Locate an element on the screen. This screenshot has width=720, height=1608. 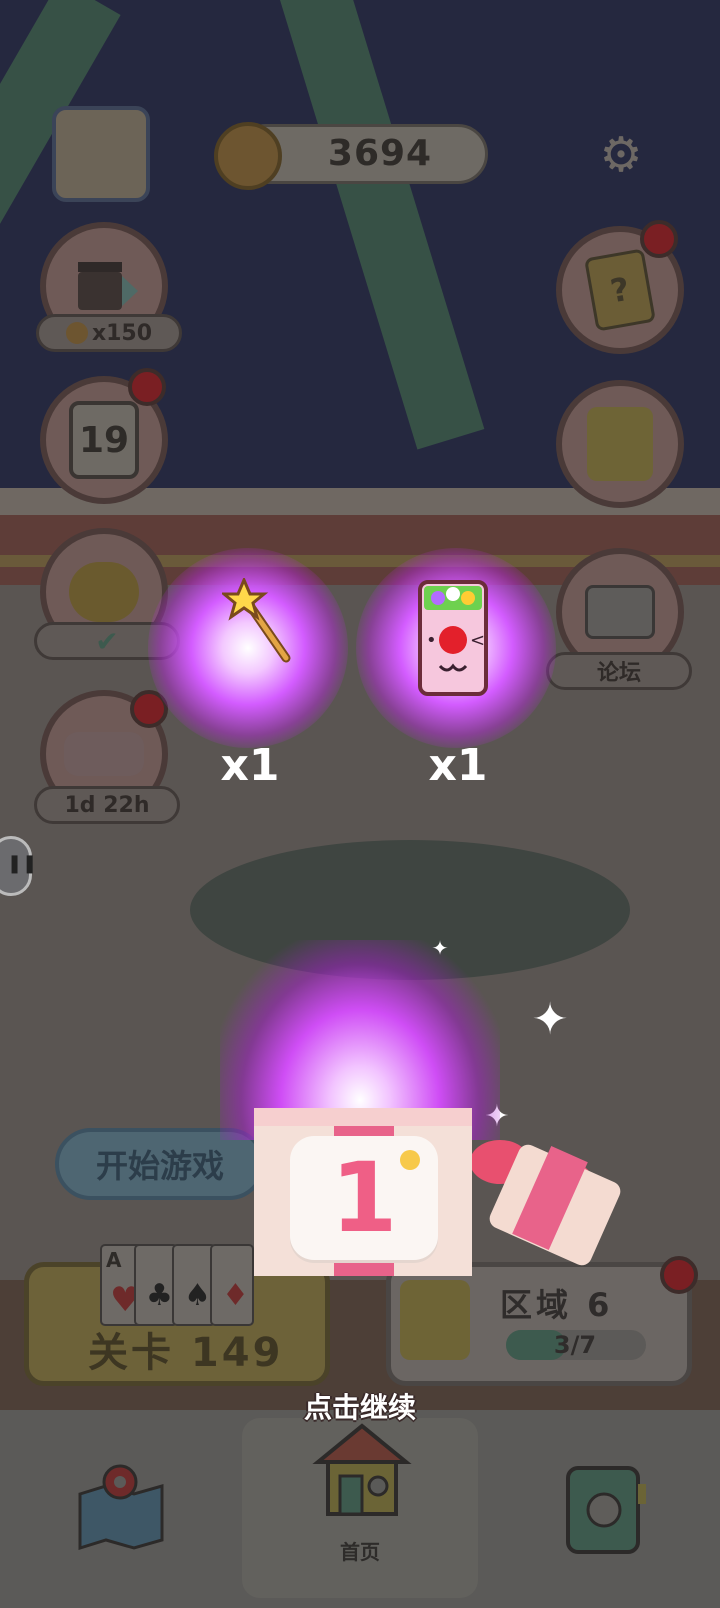
race-timer-pill: 1d 22h is located at coordinates (107, 805).